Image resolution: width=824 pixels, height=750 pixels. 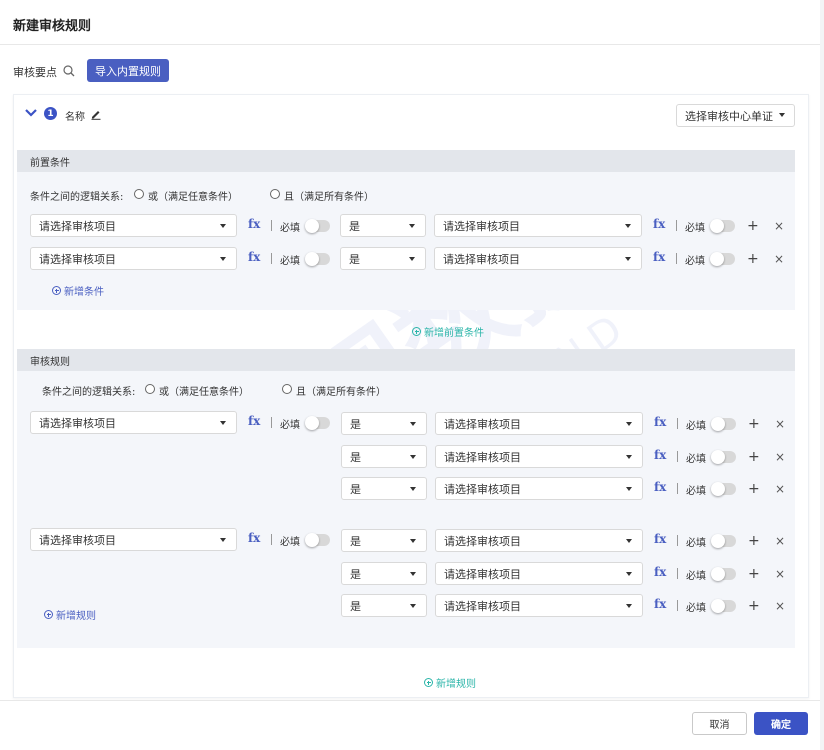 What do you see at coordinates (354, 259) in the screenshot?
I see `operator-select-value: 是` at bounding box center [354, 259].